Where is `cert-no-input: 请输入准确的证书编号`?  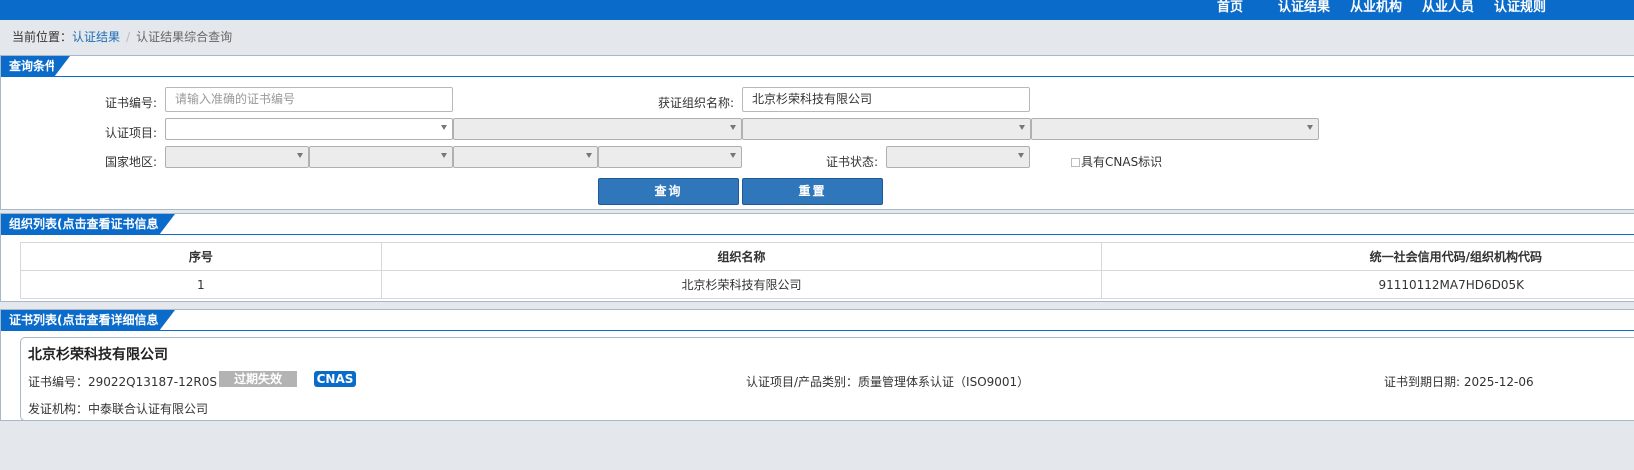
cert-no-input: 请输入准确的证书编号 is located at coordinates (309, 99).